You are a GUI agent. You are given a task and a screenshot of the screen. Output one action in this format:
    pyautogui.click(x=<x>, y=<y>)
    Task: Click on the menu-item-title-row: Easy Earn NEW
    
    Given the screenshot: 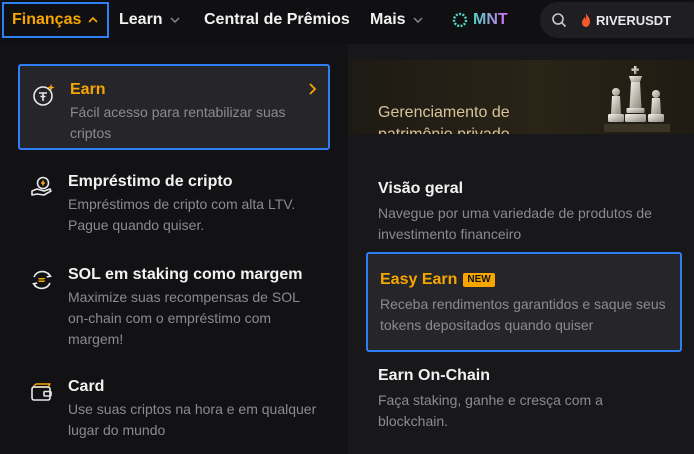 What is the action you would take?
    pyautogui.click(x=524, y=280)
    